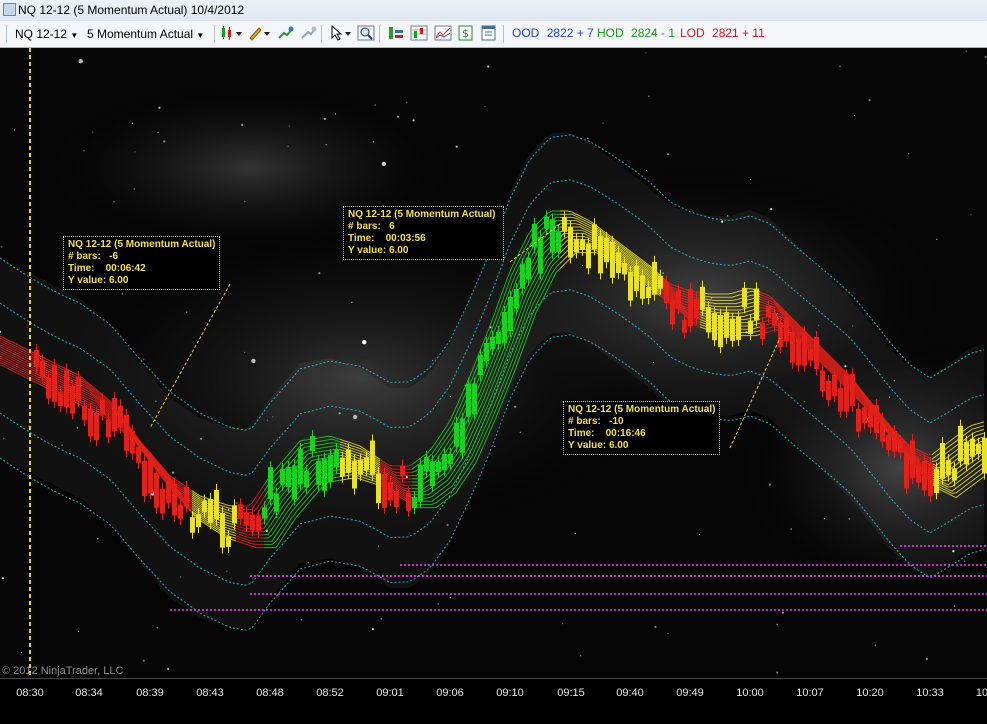  I want to click on line-chart-button, so click(443, 34).